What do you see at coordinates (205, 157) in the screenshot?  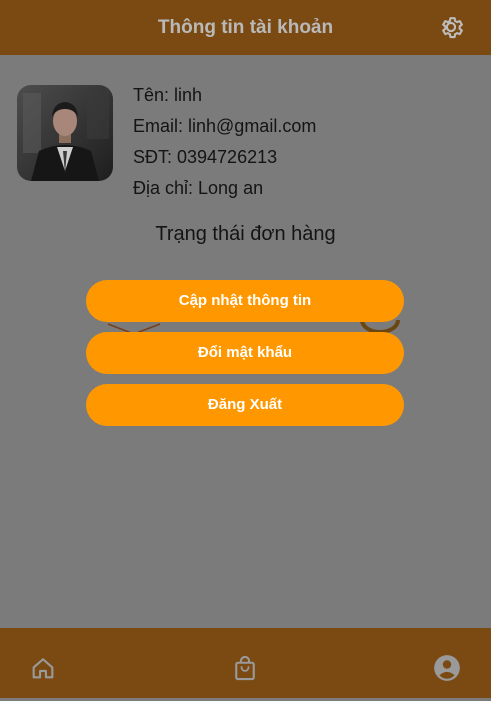 I see `profile-phone: SĐT: 0394726213` at bounding box center [205, 157].